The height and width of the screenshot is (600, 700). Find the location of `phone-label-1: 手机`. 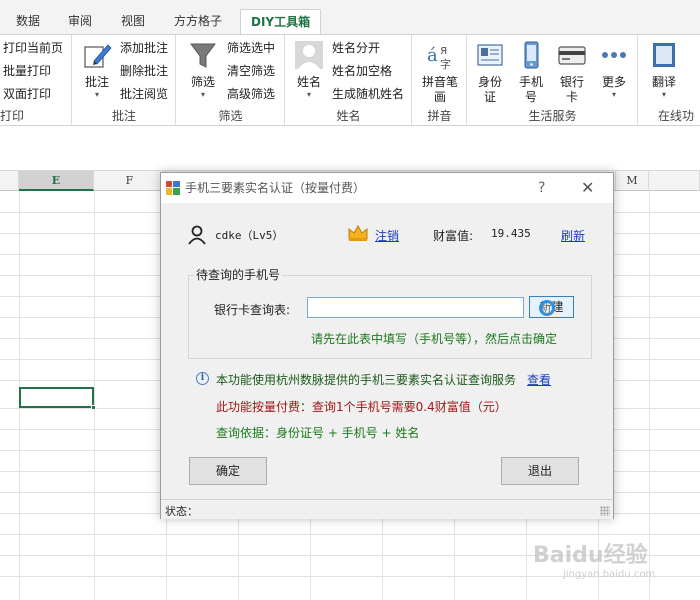

phone-label-1: 手机 is located at coordinates (530, 82).